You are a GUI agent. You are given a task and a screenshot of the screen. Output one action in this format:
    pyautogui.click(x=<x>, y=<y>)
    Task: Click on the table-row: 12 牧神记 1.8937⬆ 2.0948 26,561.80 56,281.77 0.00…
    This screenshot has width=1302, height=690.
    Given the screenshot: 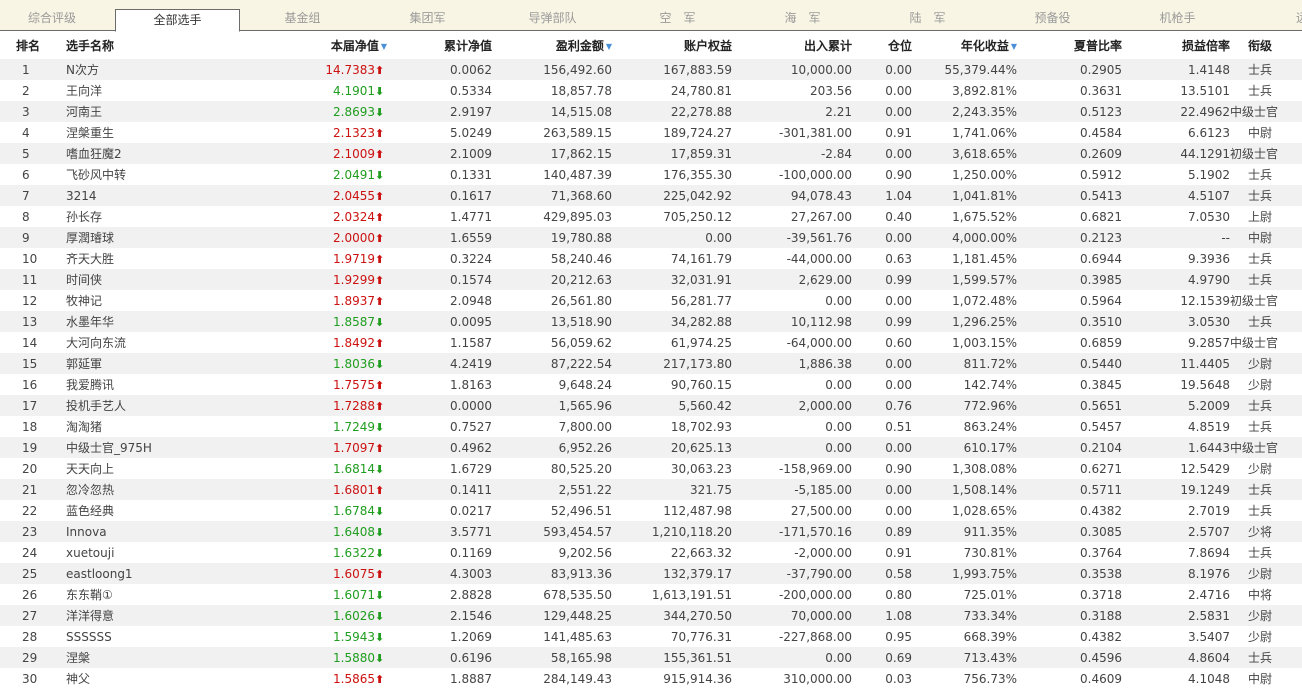 What is the action you would take?
    pyautogui.click(x=651, y=300)
    